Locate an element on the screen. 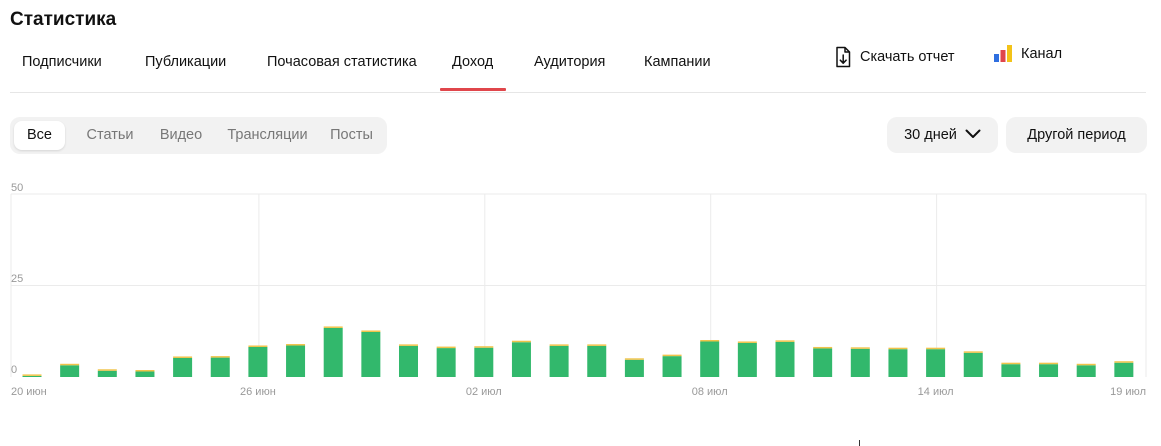  other-period-button: Другой период is located at coordinates (1076, 135).